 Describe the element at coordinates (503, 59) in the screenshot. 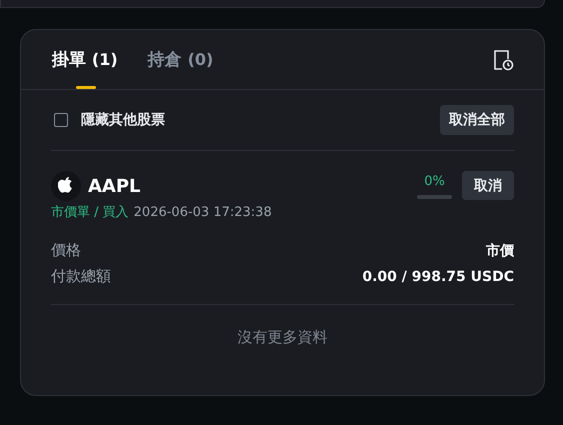

I see `history-icon` at that location.